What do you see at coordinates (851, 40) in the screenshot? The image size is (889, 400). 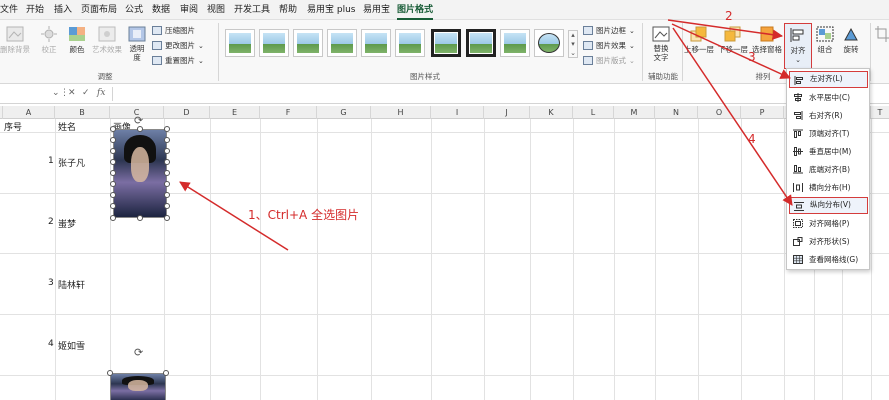 I see `rotate-button: 旋转` at bounding box center [851, 40].